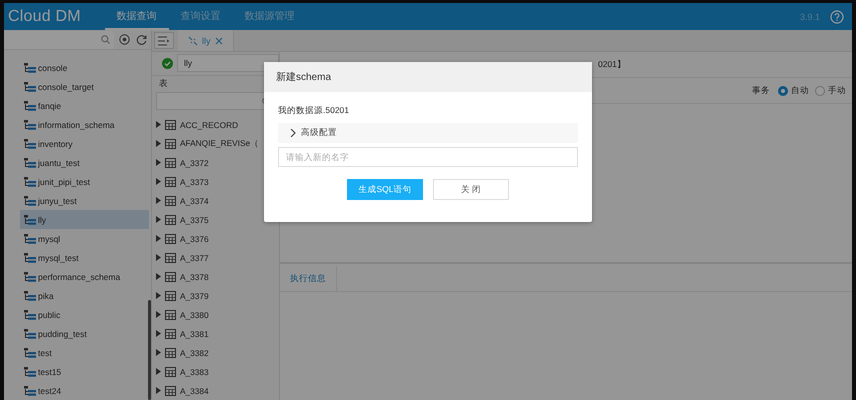 This screenshot has width=856, height=400. I want to click on schema-item: pika, so click(84, 295).